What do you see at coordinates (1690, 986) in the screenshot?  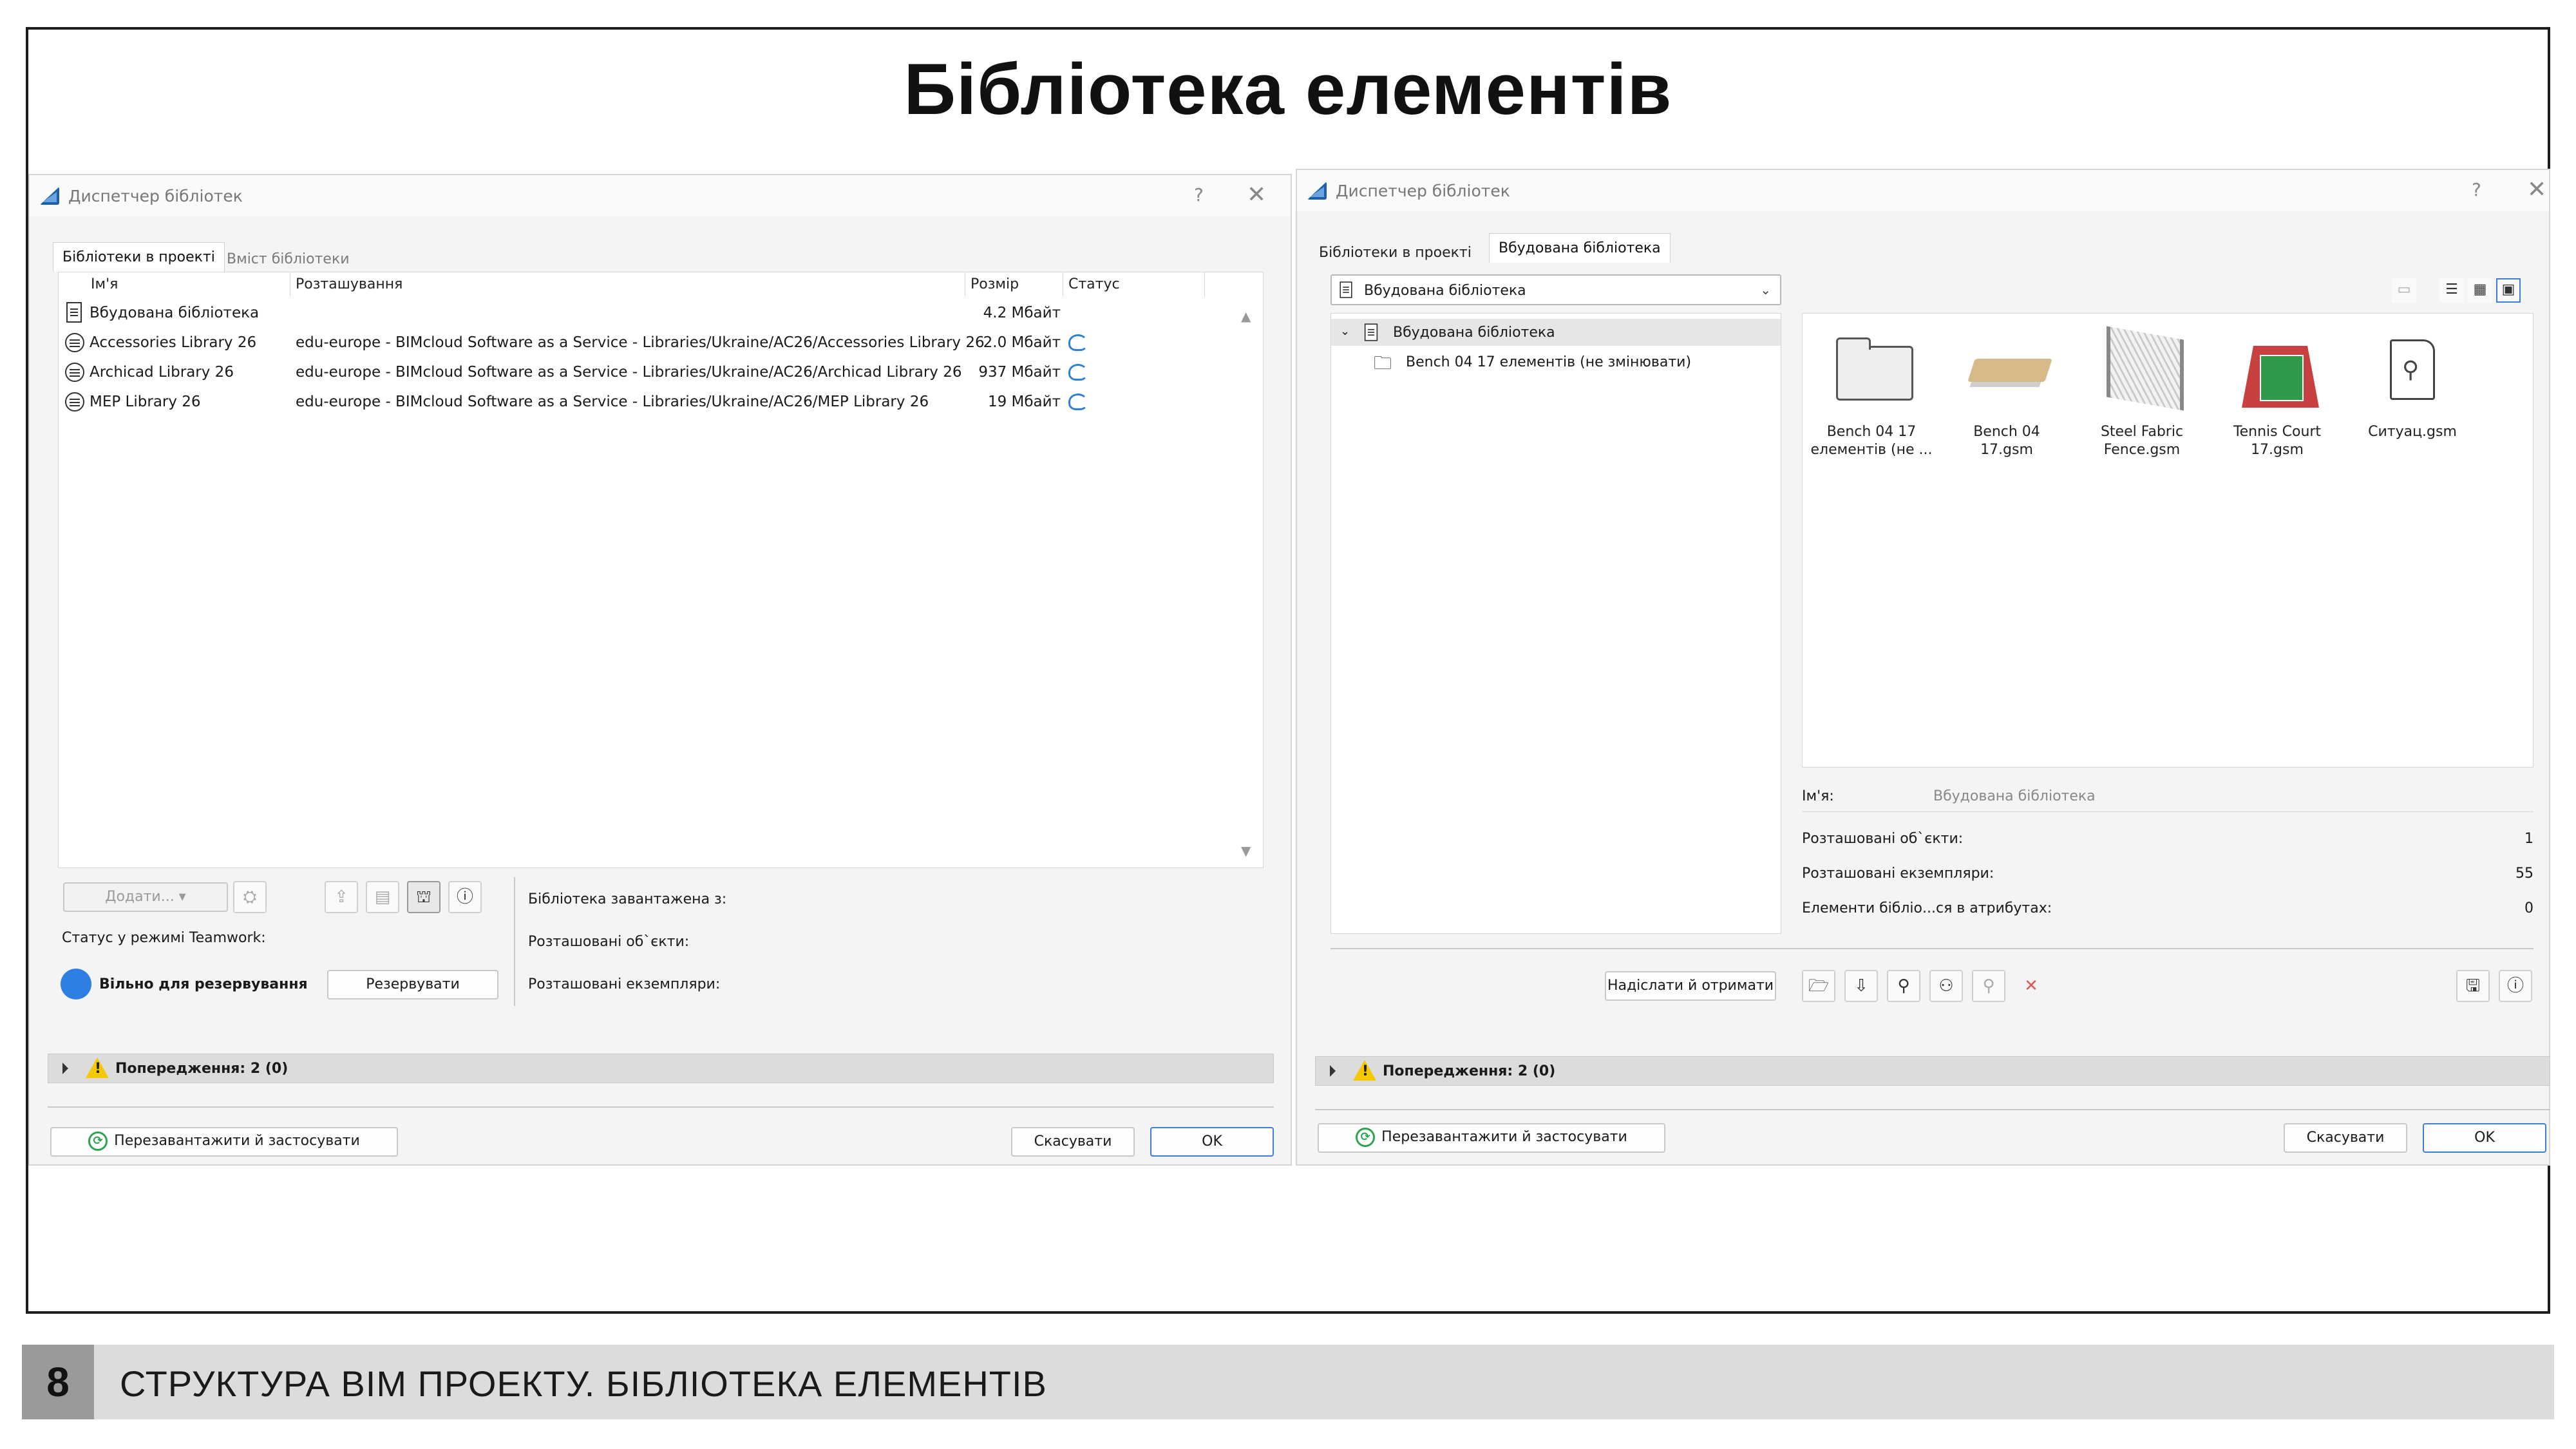 I see `send-and-receive-button: Надіслати й отримати` at bounding box center [1690, 986].